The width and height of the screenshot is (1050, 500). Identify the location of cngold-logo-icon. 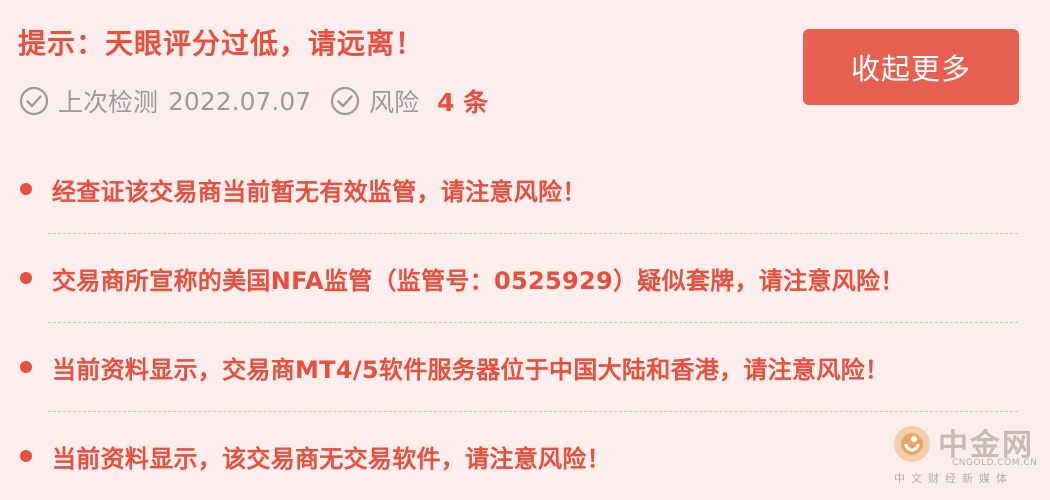
(912, 444).